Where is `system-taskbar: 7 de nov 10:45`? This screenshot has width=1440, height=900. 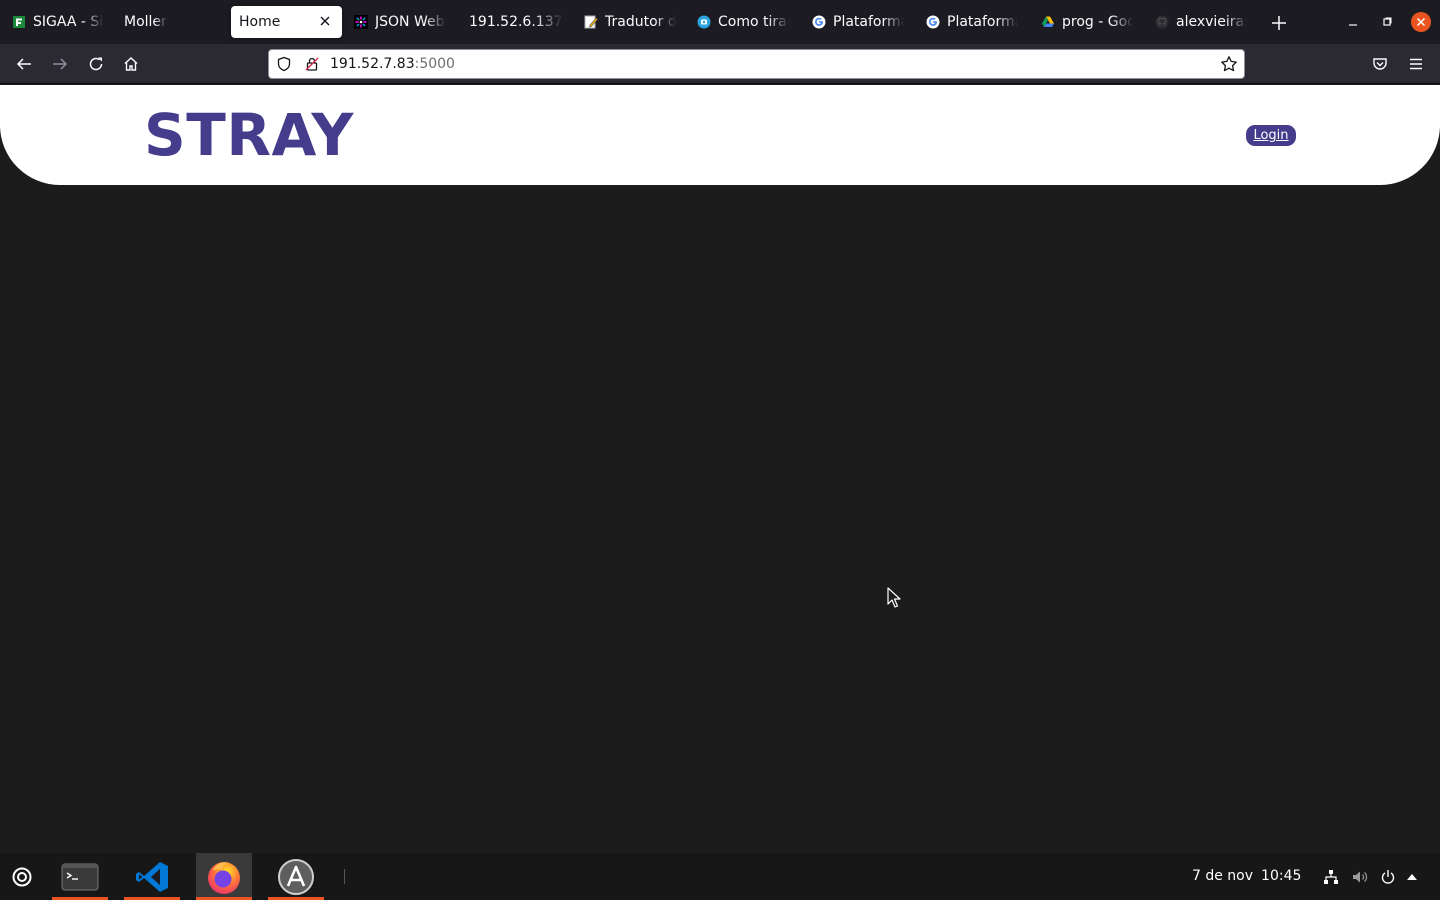
system-taskbar: 7 de nov 10:45 is located at coordinates (720, 876).